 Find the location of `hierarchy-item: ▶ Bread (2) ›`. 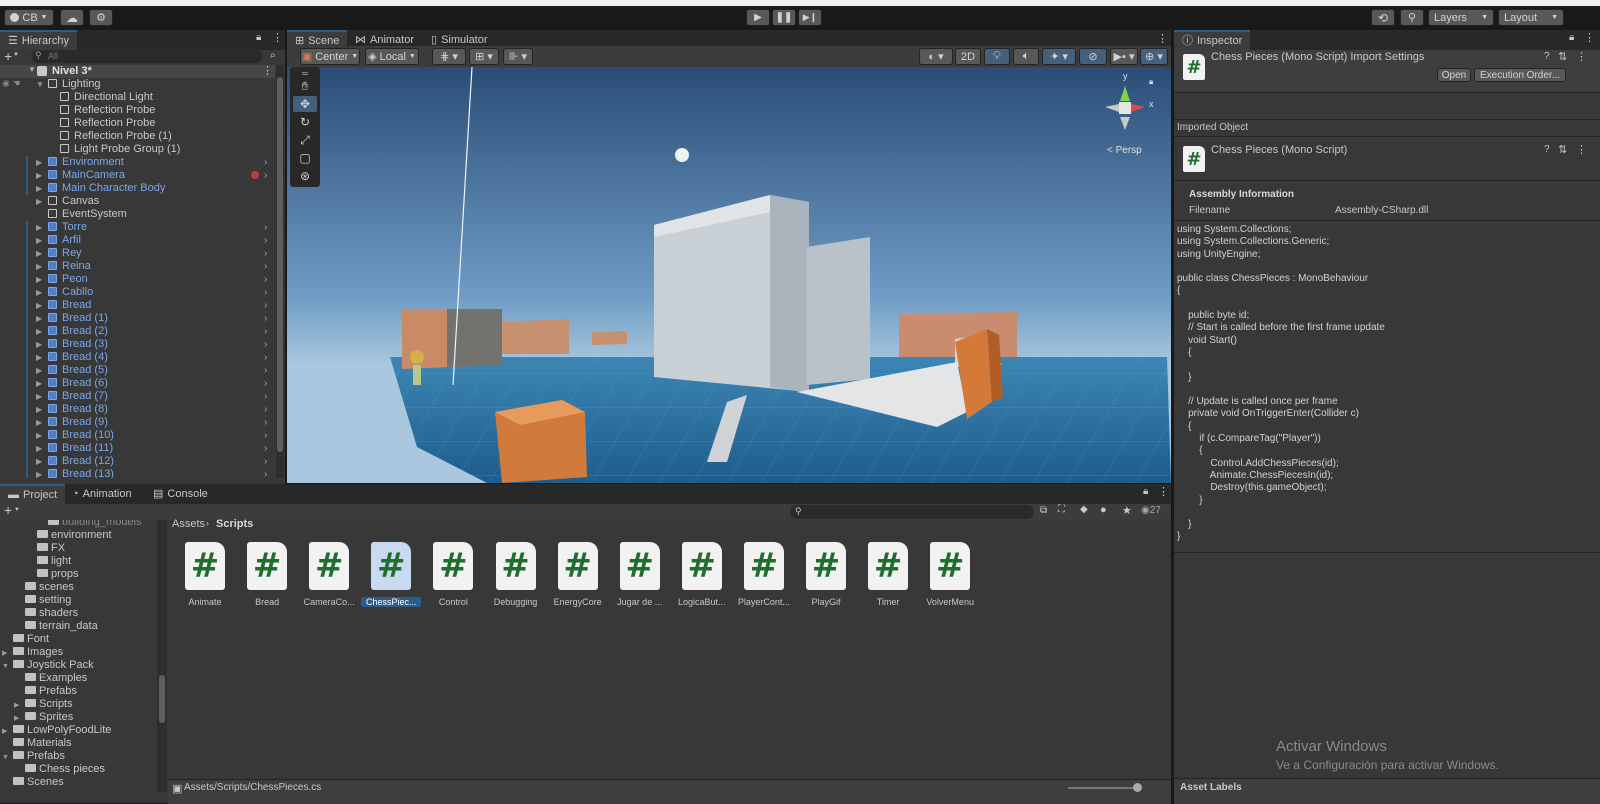

hierarchy-item: ▶ Bread (2) › is located at coordinates (135, 331).